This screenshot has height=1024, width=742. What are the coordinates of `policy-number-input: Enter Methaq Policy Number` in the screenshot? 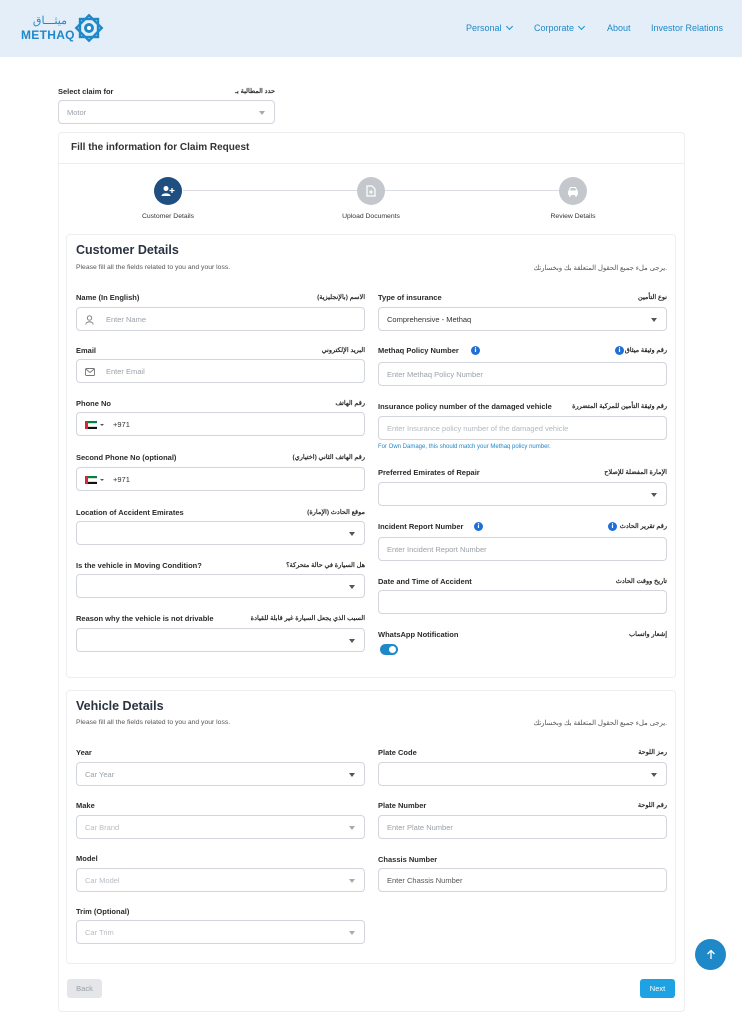 It's located at (522, 374).